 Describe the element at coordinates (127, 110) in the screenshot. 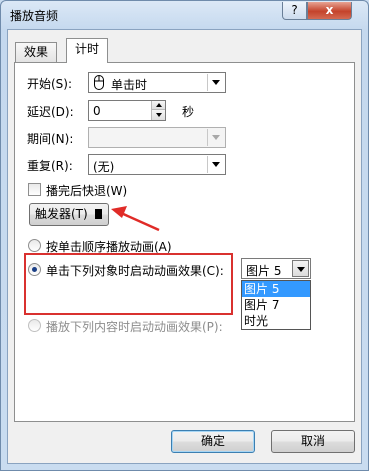

I see `delay-spinner: 0` at that location.